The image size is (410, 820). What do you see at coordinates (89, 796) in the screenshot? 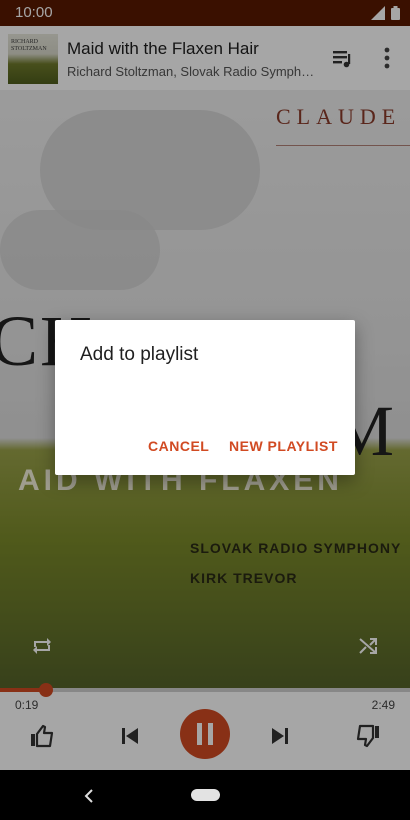
I see `back-icon` at bounding box center [89, 796].